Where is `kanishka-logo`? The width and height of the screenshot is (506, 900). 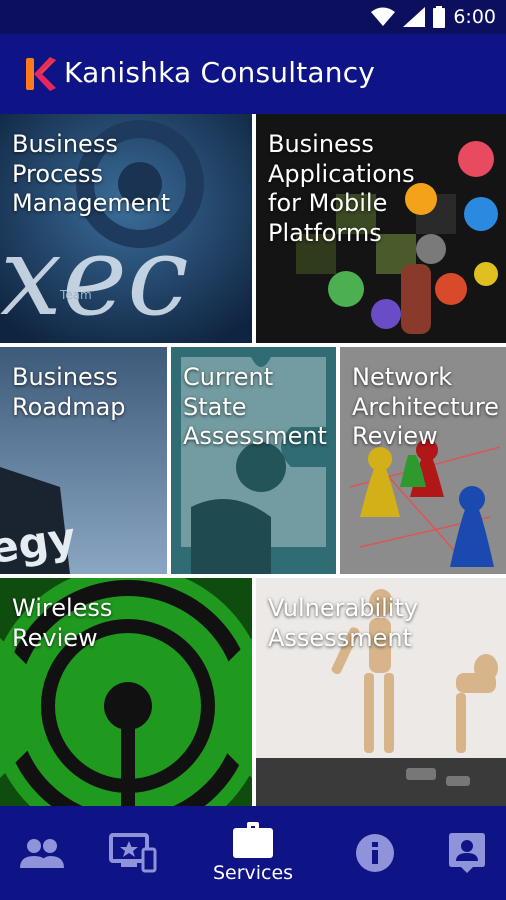
kanishka-logo is located at coordinates (41, 74).